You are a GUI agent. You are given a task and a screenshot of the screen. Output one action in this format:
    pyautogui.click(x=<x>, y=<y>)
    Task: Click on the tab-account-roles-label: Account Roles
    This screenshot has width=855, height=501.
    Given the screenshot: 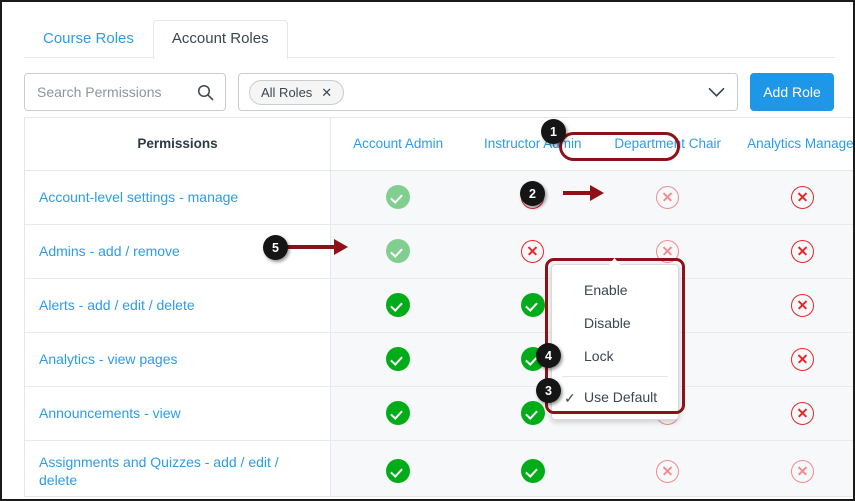 What is the action you would take?
    pyautogui.click(x=220, y=38)
    